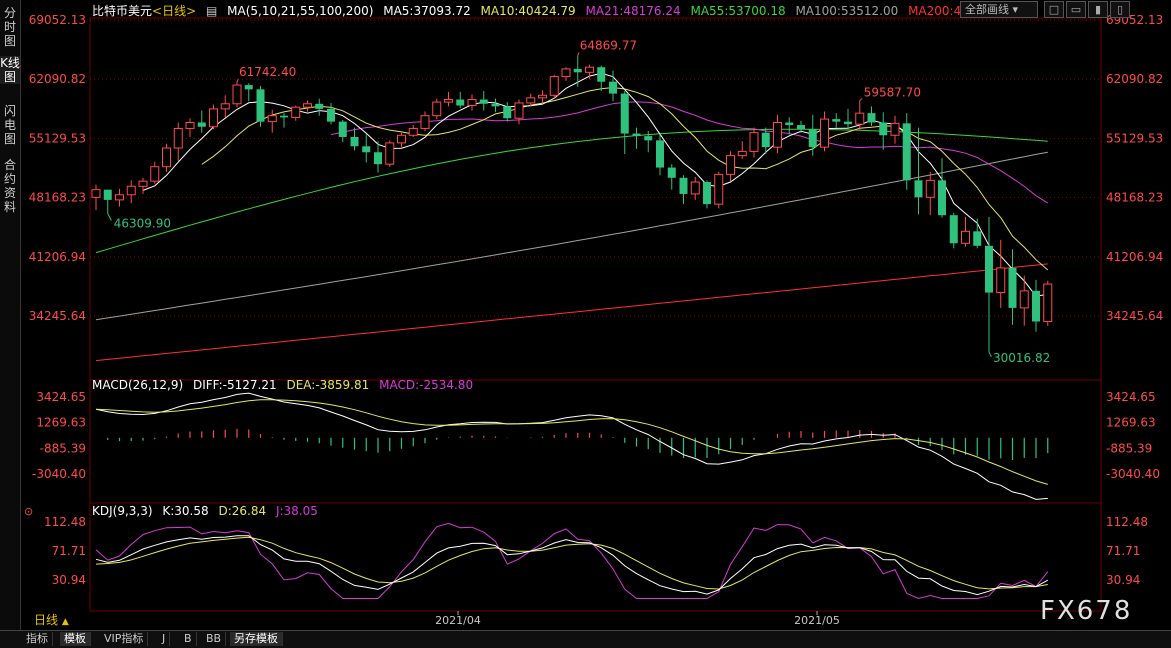 The image size is (1171, 648). Describe the element at coordinates (426, 385) in the screenshot. I see `macd-value: MACD:-2534.80` at that location.